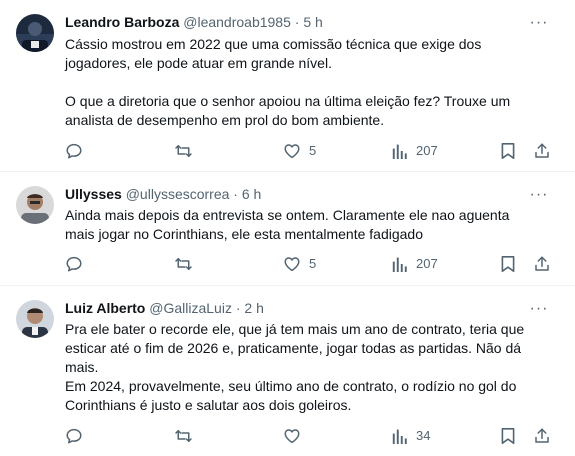 The width and height of the screenshot is (575, 456). Describe the element at coordinates (237, 22) in the screenshot. I see `user-handle: @leandroab1985` at that location.